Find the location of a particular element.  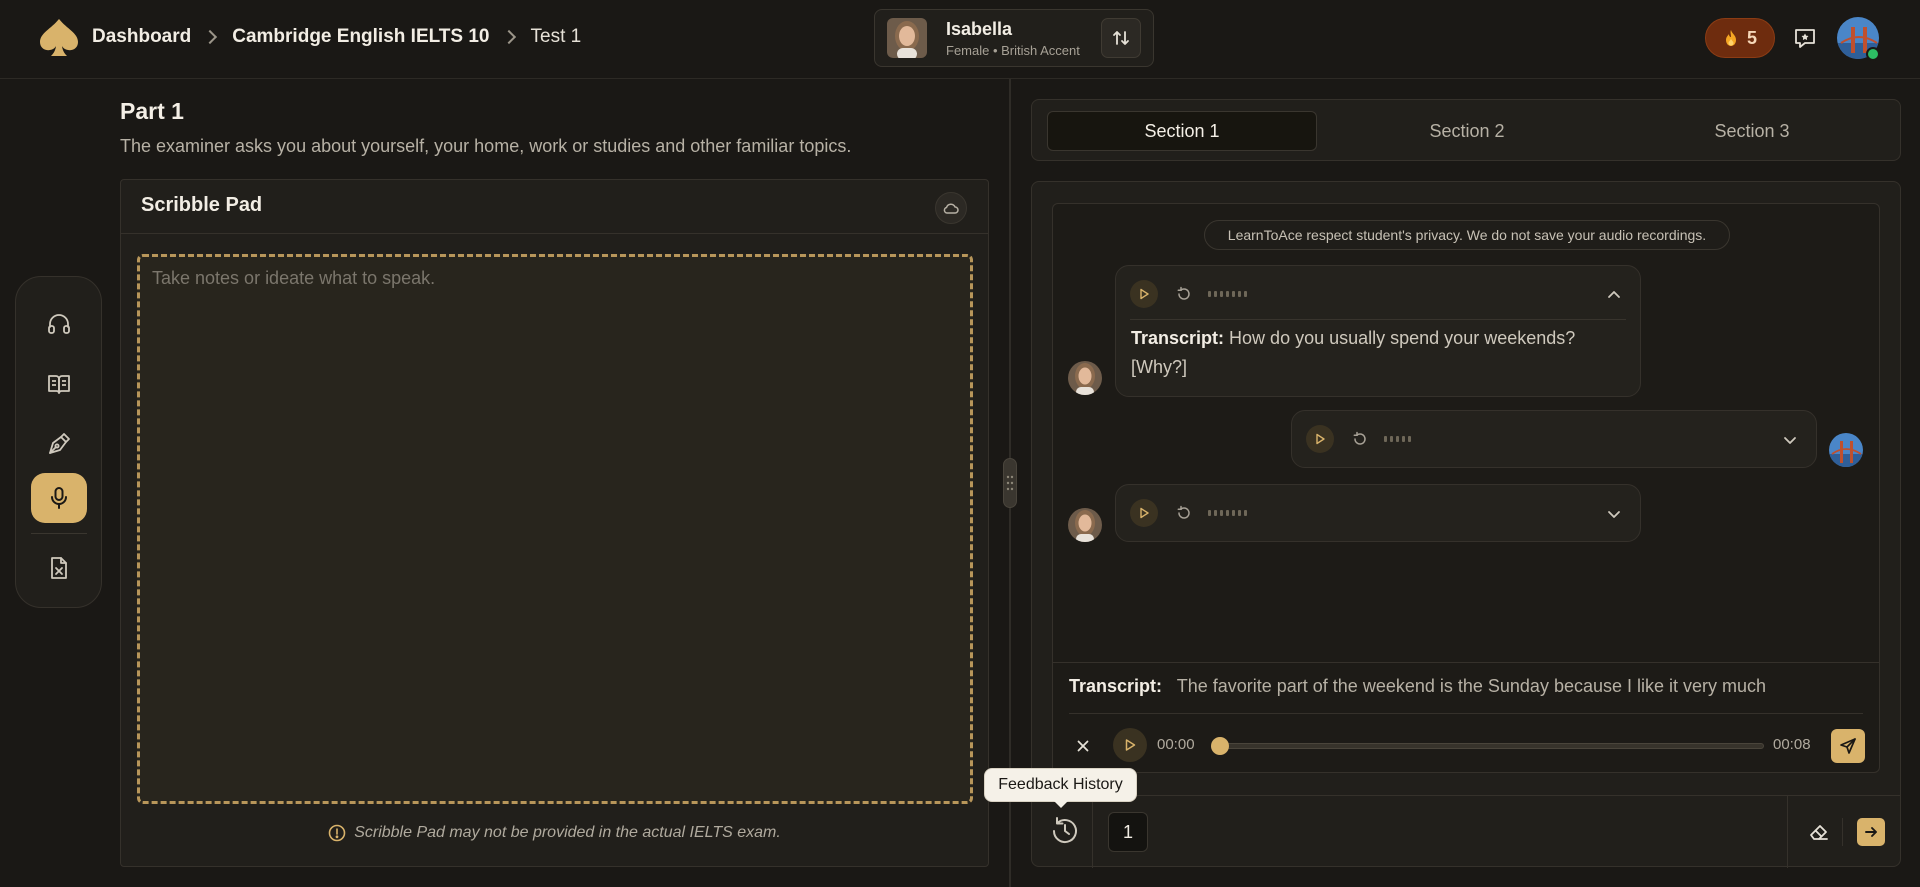

chevron-up-icon is located at coordinates (1614, 295).